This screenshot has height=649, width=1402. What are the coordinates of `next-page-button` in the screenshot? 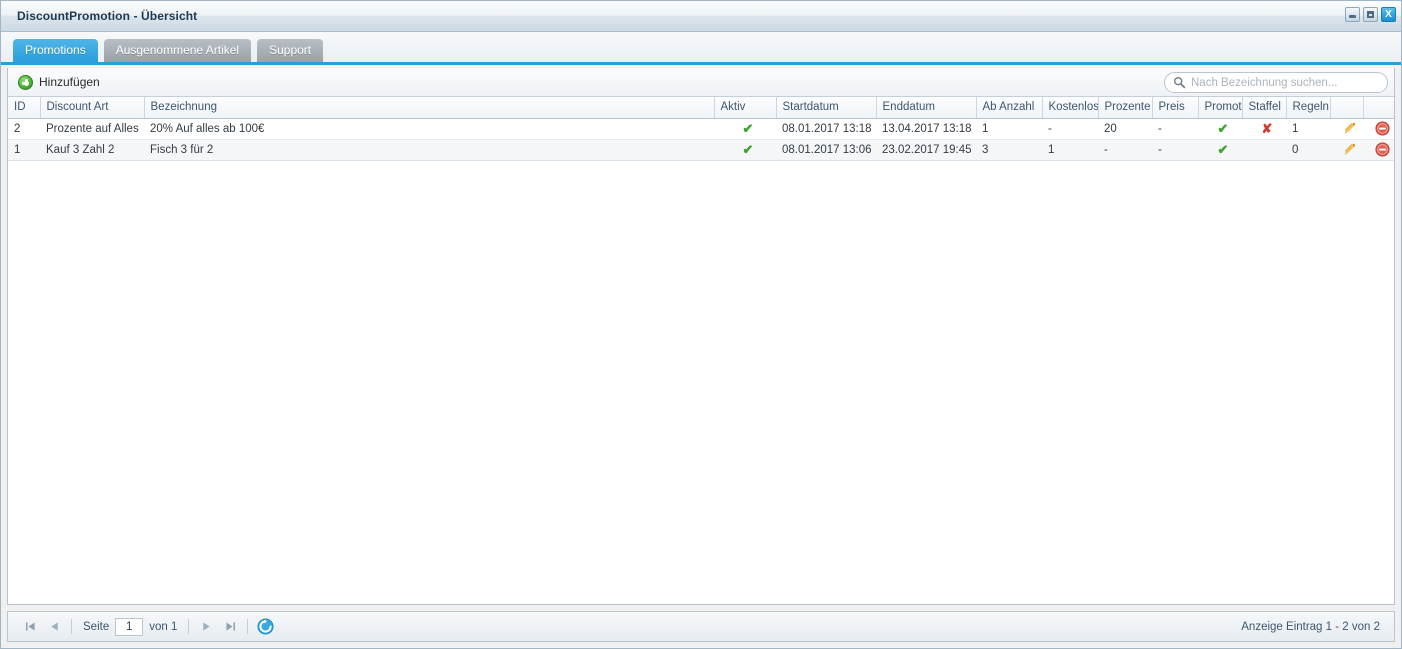 It's located at (206, 627).